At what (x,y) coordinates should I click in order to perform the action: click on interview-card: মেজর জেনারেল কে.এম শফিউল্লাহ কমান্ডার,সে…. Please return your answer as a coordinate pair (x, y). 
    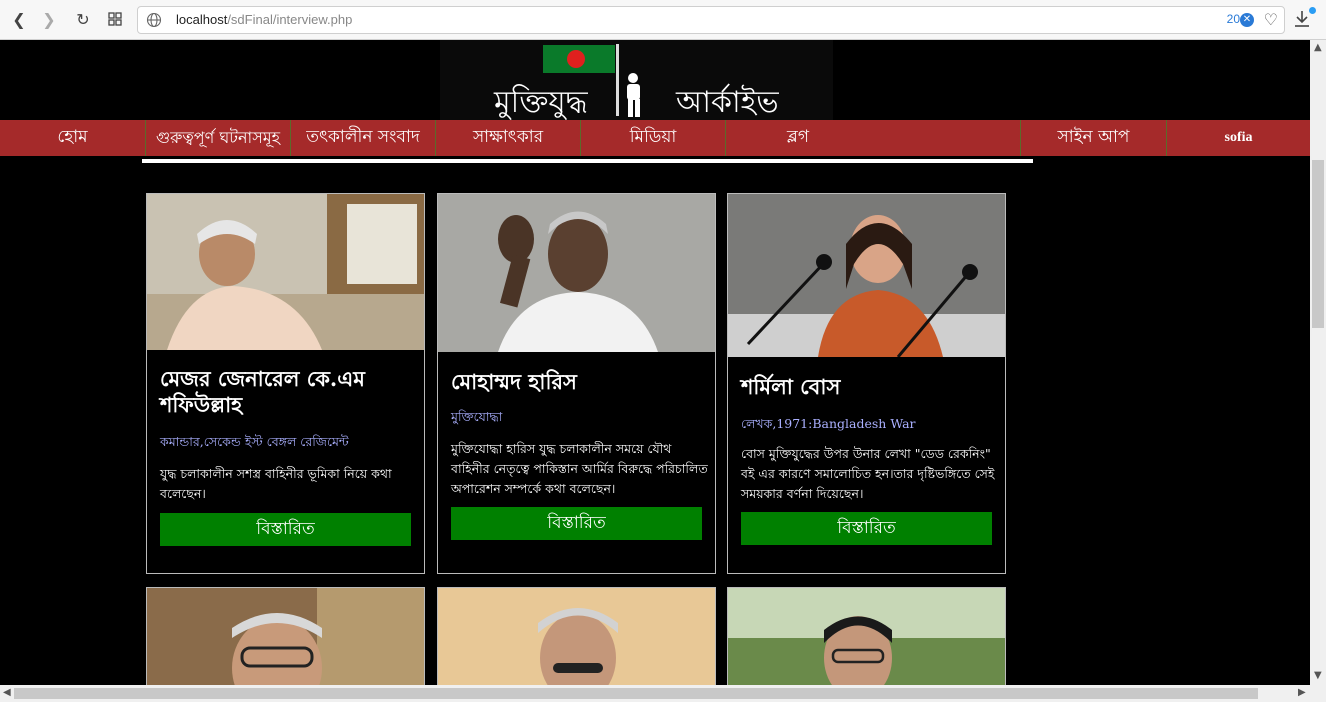
    Looking at the image, I should click on (285, 383).